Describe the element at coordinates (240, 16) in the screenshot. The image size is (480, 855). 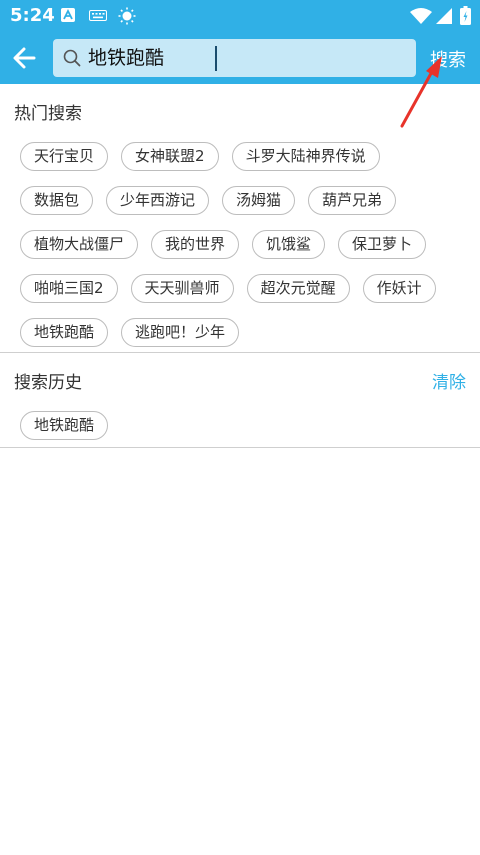
I see `status-bar: 5:24` at that location.